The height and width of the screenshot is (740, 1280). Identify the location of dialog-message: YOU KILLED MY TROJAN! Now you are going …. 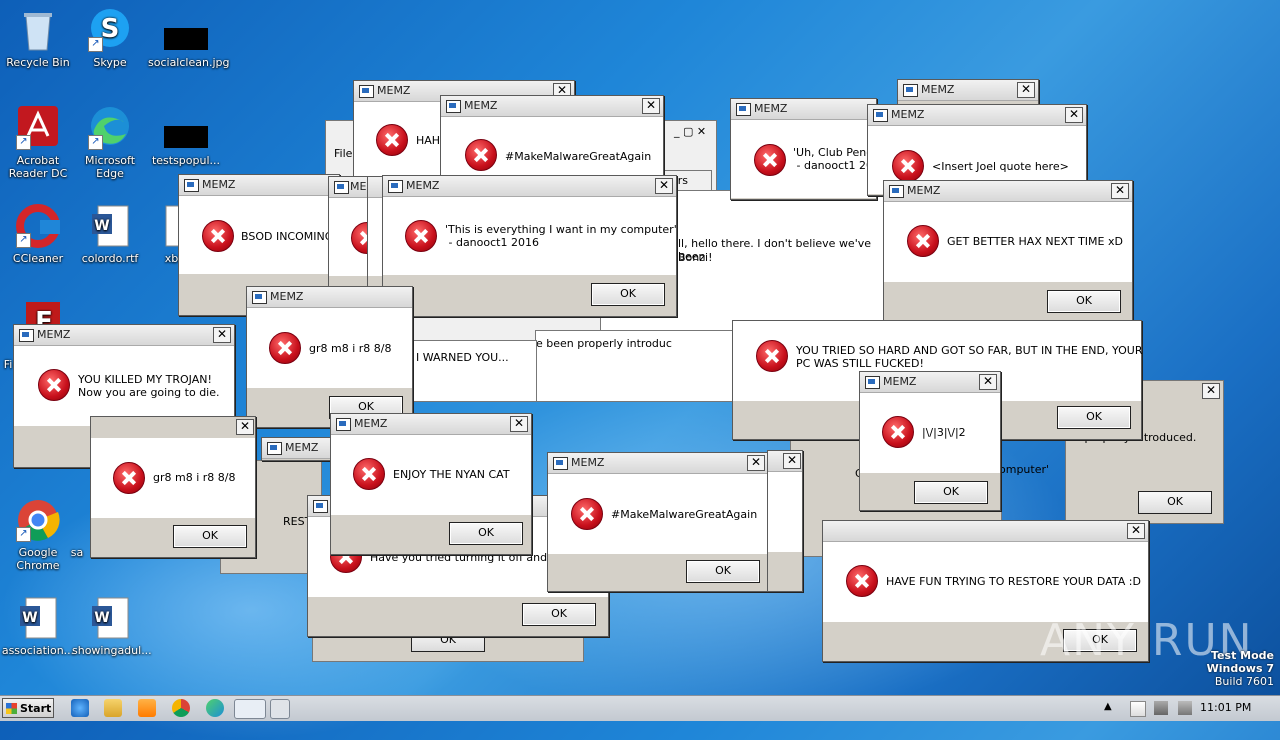
(149, 386).